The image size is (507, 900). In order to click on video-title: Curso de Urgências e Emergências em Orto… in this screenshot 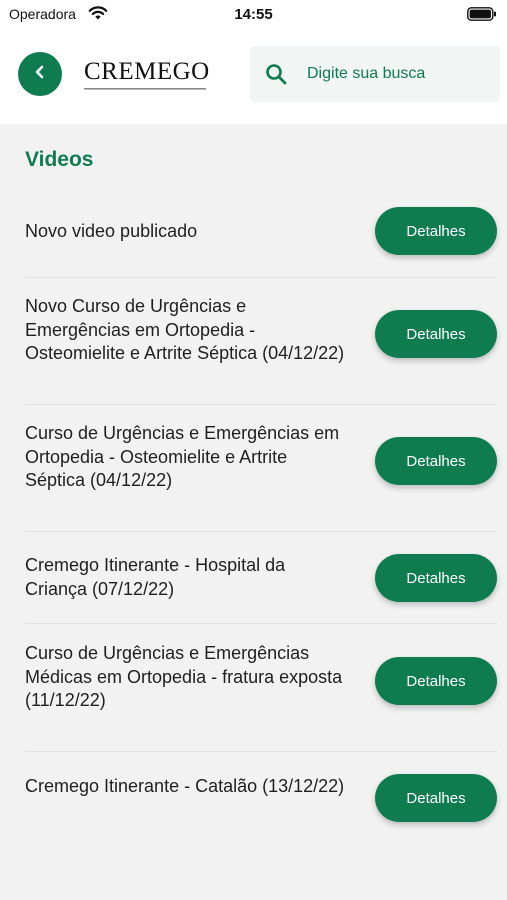, I will do `click(182, 456)`.